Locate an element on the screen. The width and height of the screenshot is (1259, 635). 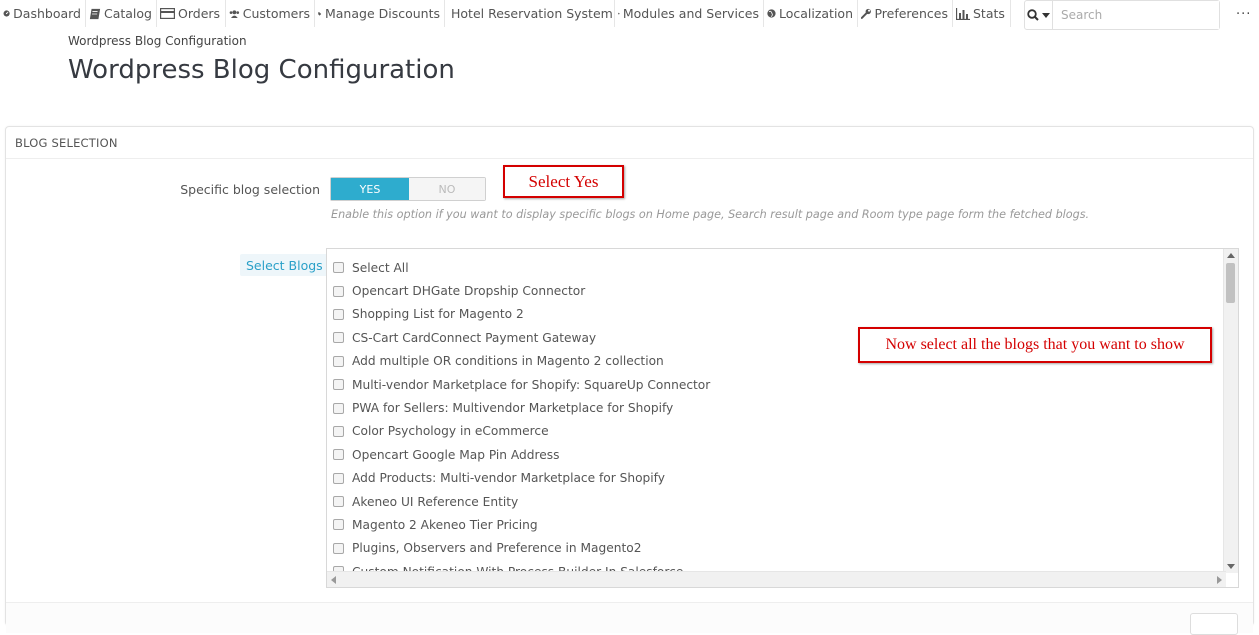
scroll-right-icon is located at coordinates (1219, 580).